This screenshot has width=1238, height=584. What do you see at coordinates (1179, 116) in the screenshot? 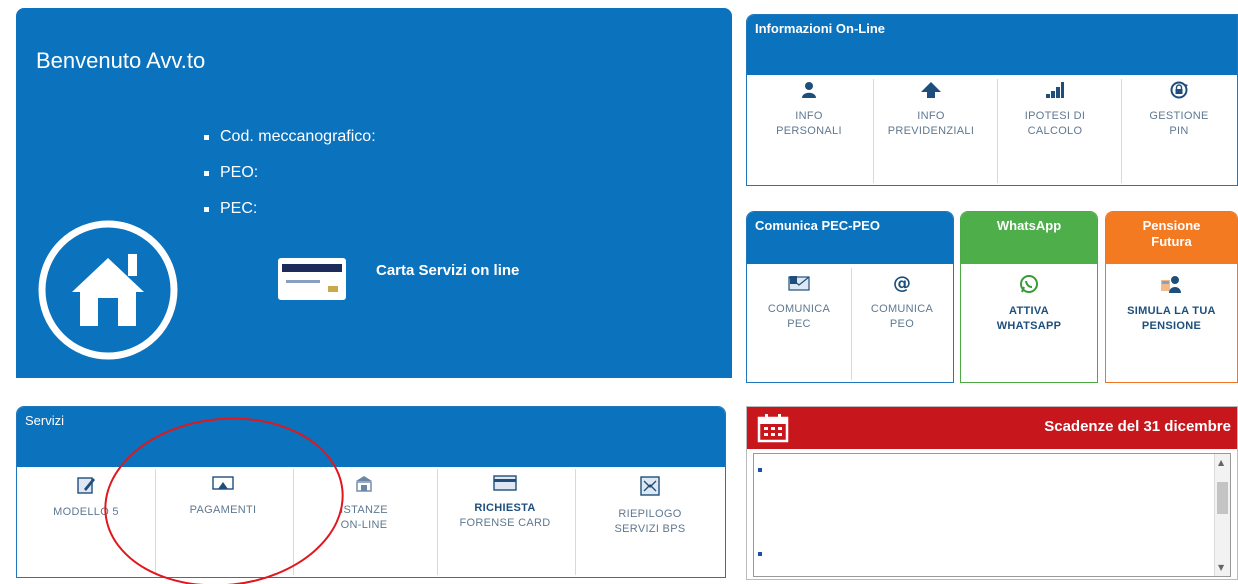
I see `gestione-pin-line1: GESTIONE` at bounding box center [1179, 116].